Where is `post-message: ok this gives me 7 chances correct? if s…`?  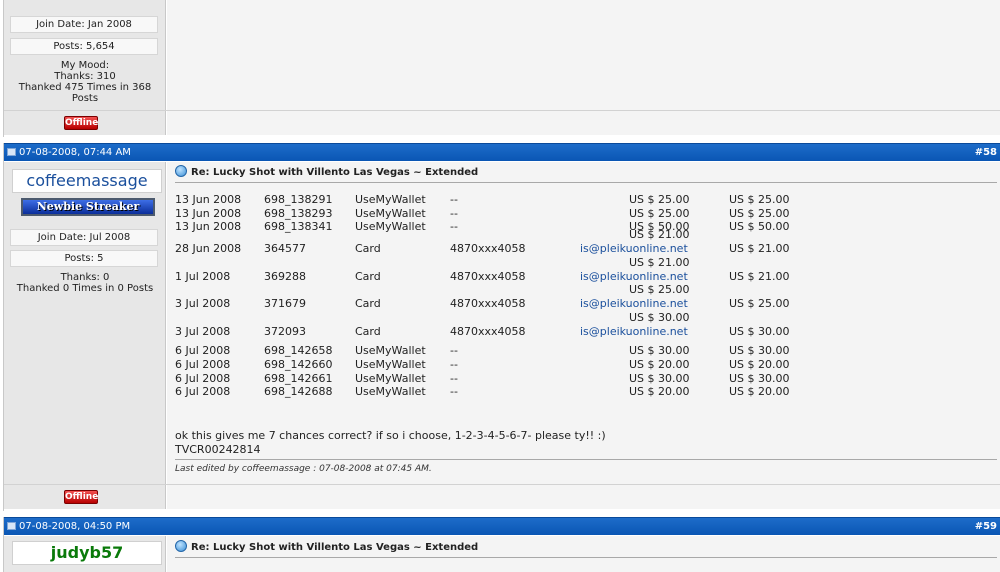
post-message: ok this gives me 7 chances correct? if s… is located at coordinates (390, 435).